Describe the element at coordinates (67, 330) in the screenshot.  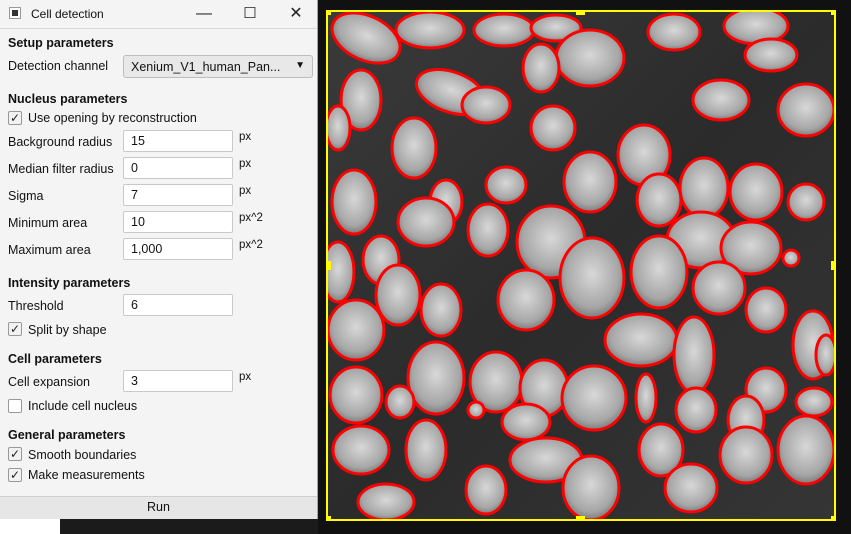
I see `split-by-shape-label: Split by shape` at that location.